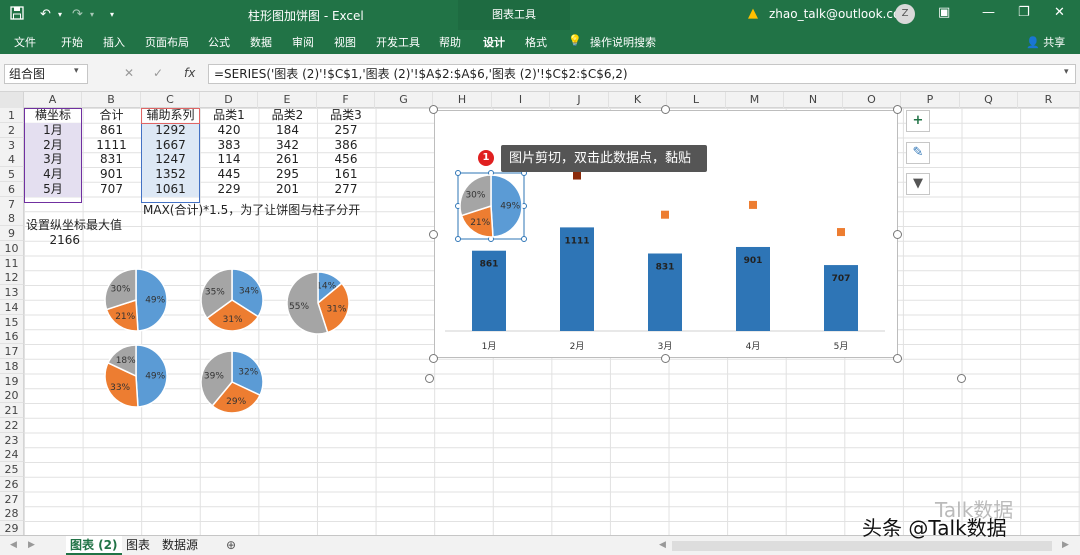 The width and height of the screenshot is (1080, 555). Describe the element at coordinates (12, 410) in the screenshot. I see `row-header: 21` at that location.